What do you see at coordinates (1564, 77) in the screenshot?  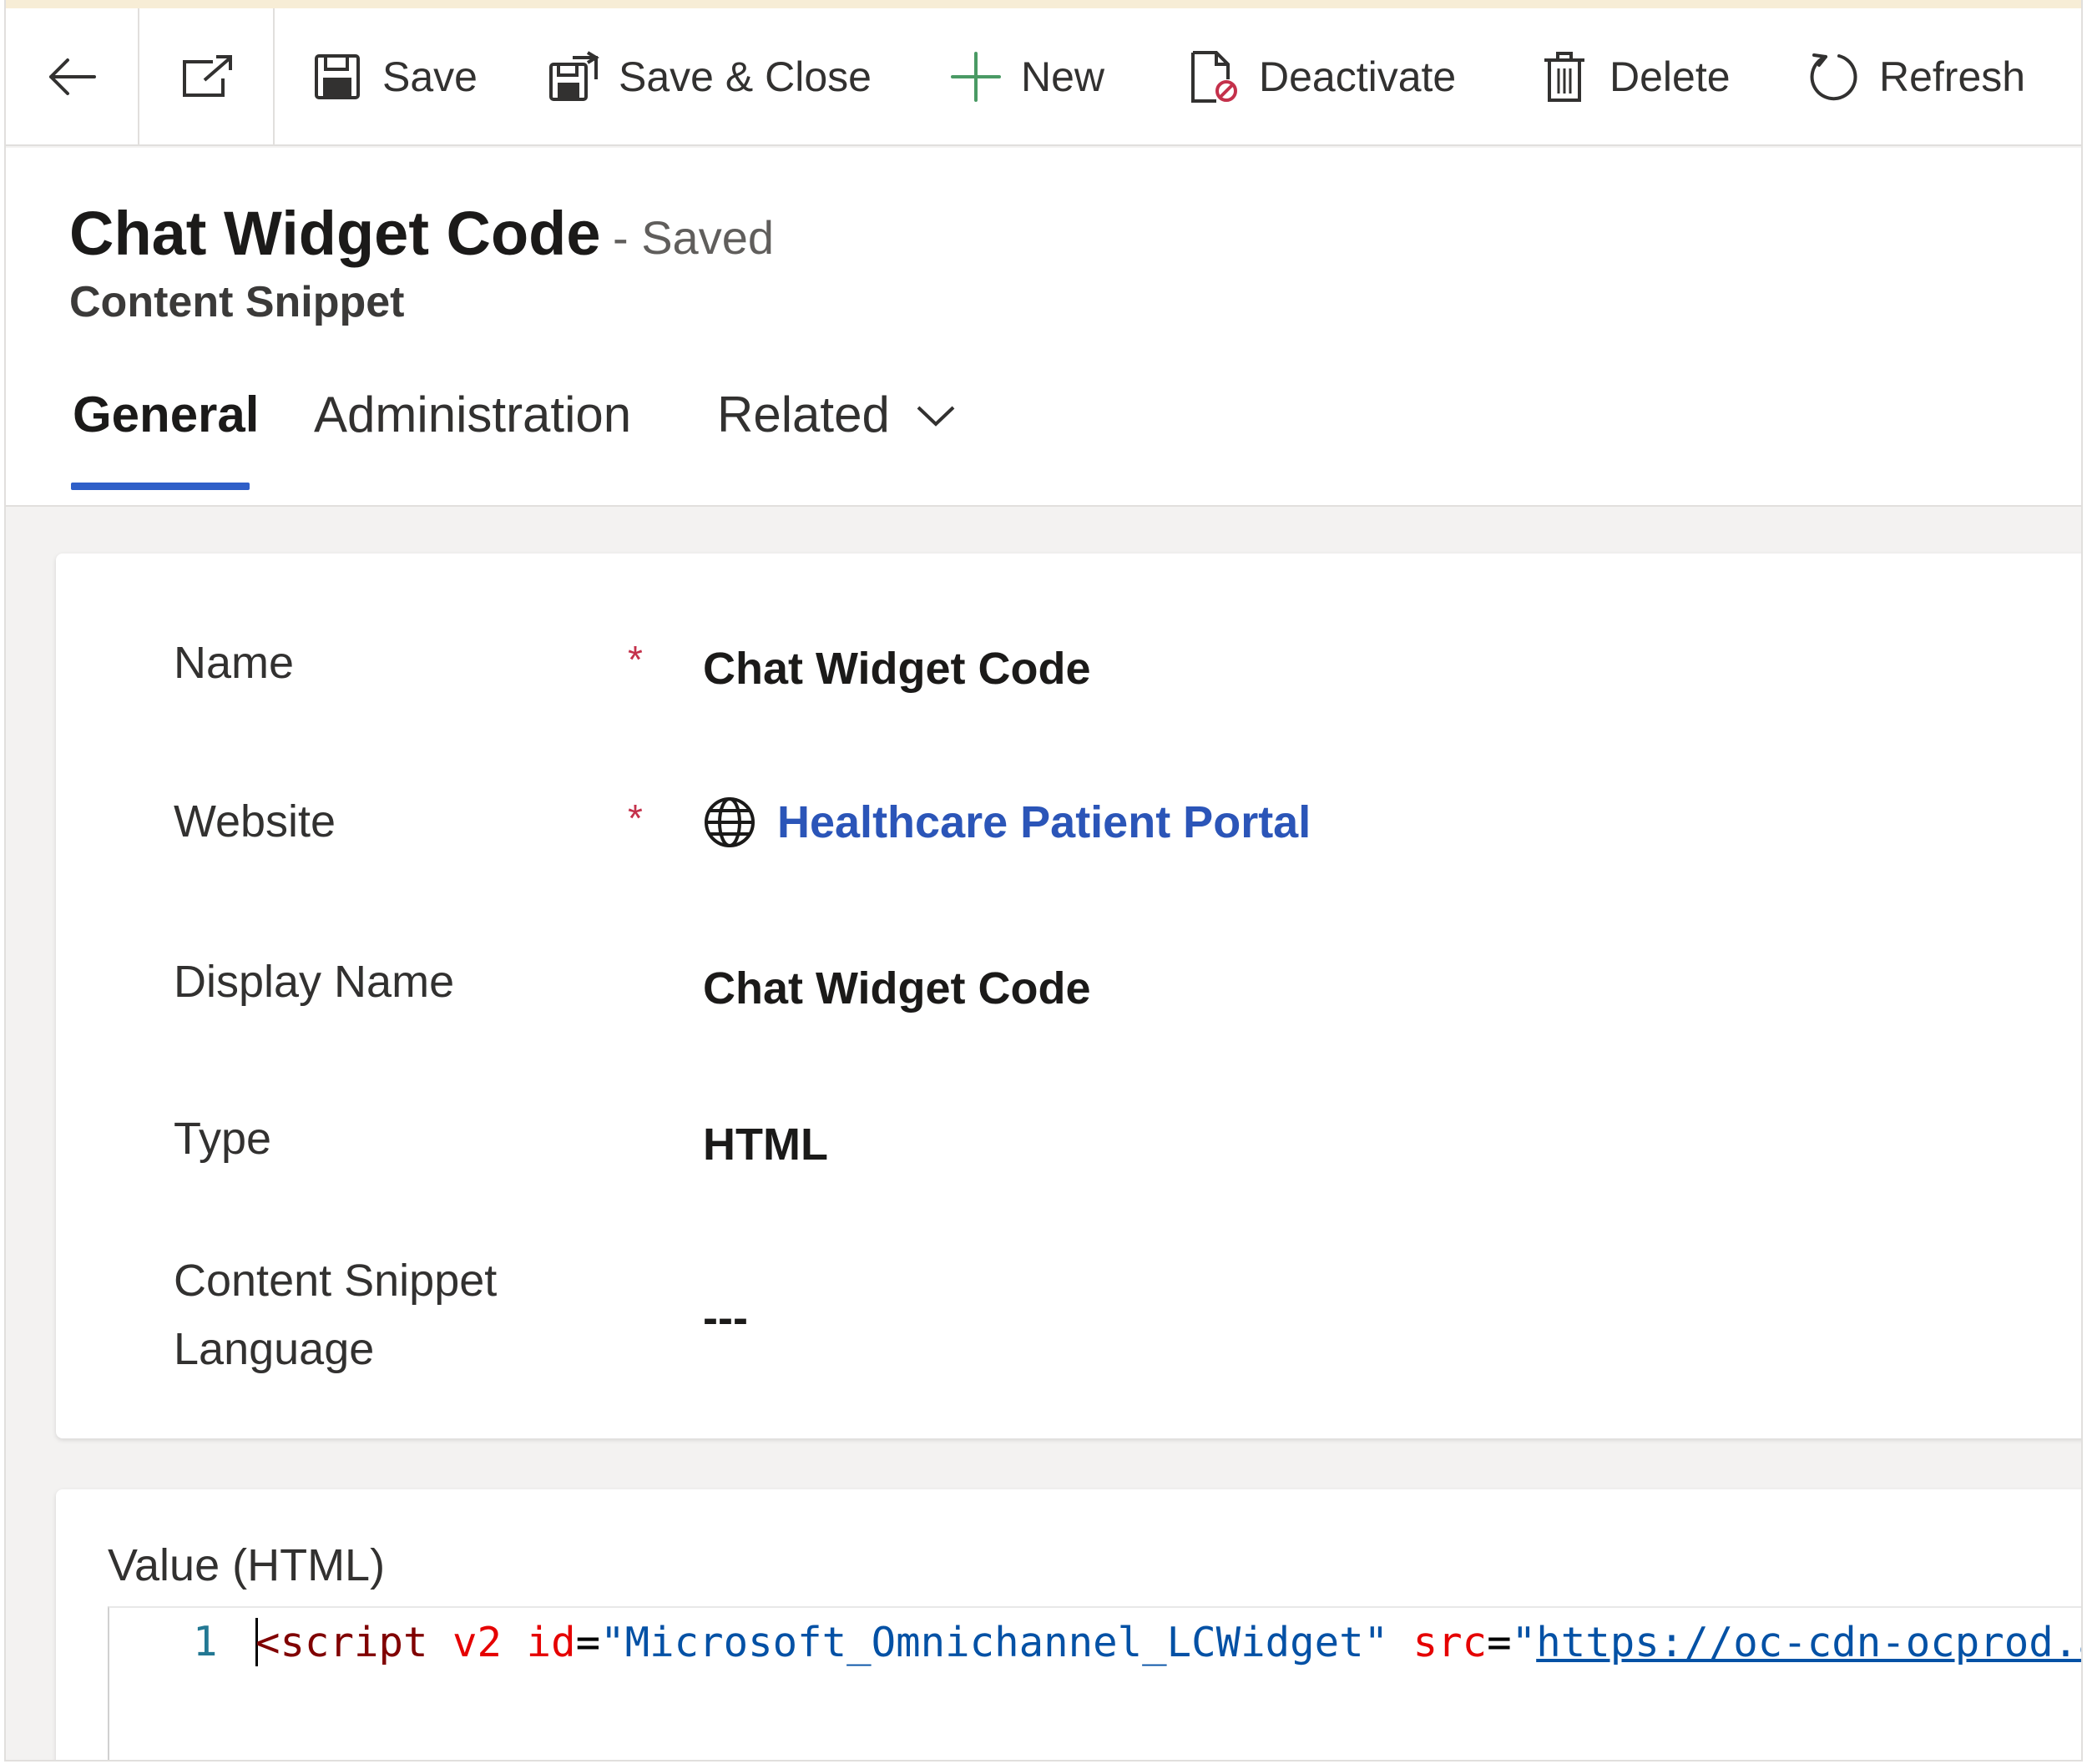 I see `trash-icon` at bounding box center [1564, 77].